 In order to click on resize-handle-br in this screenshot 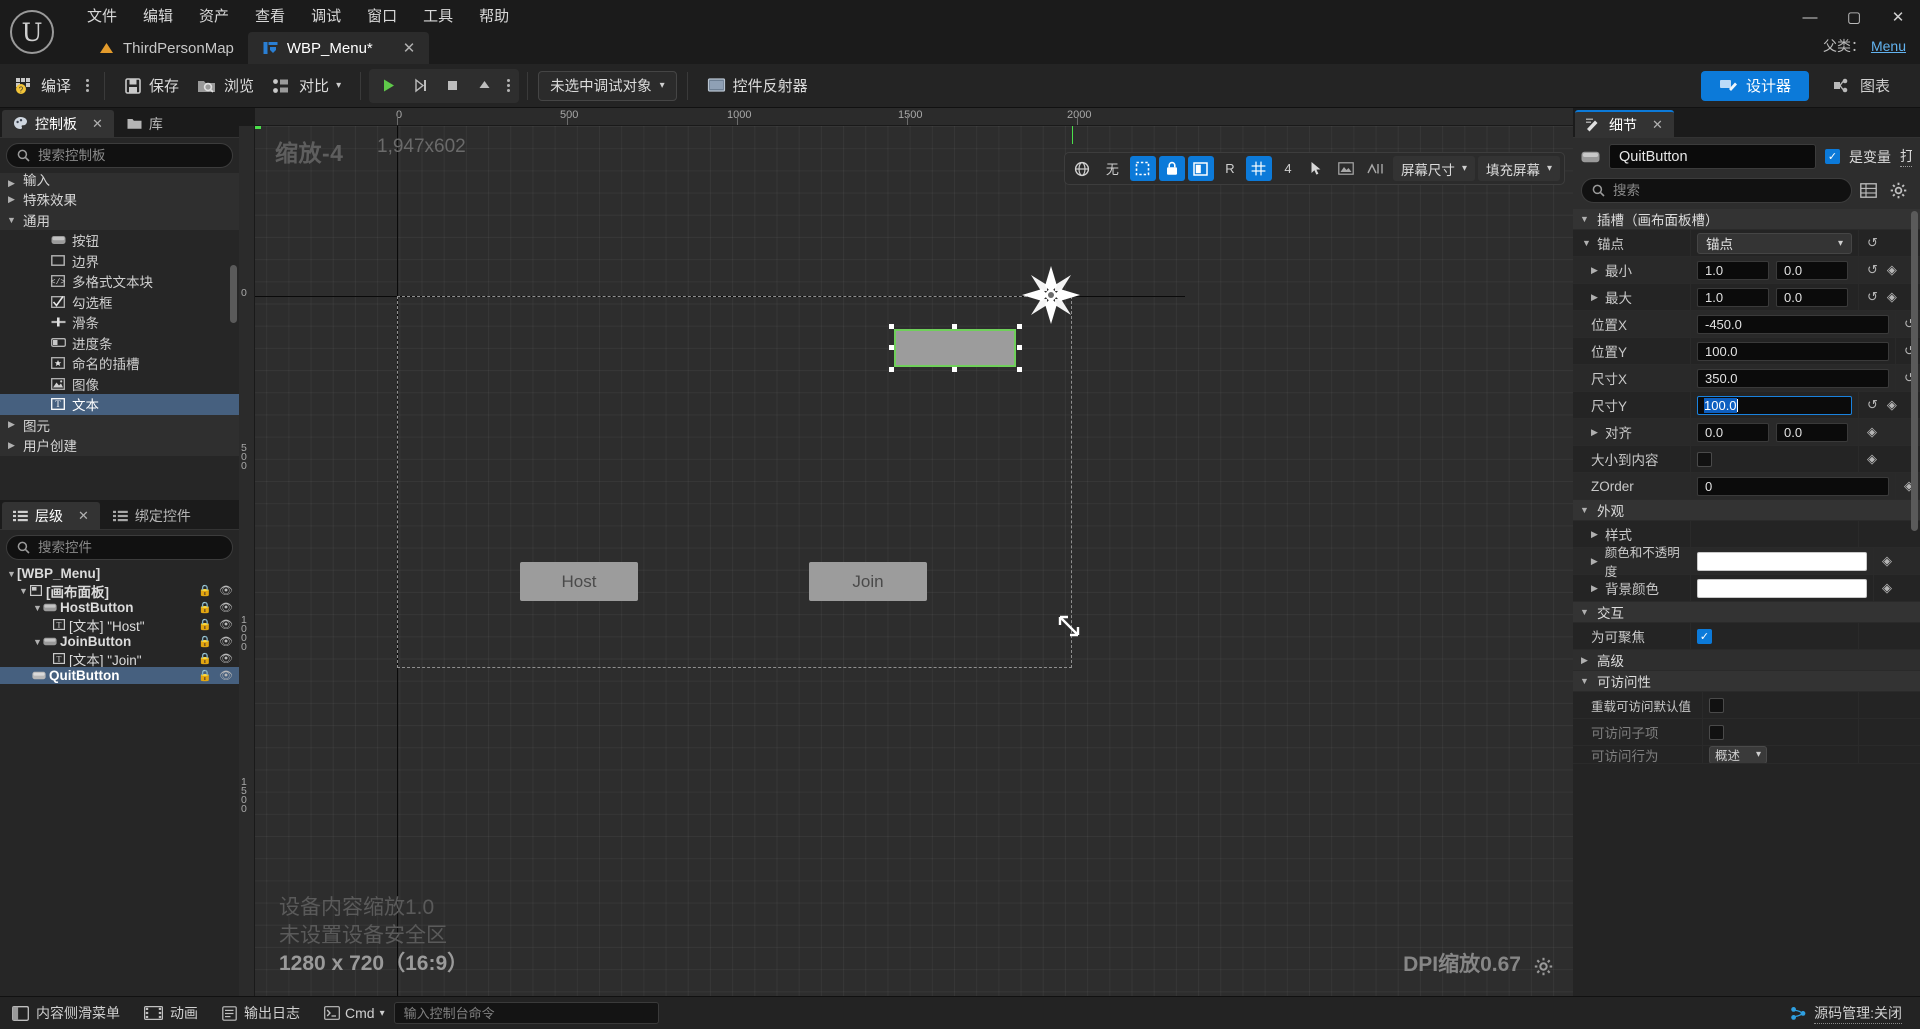, I will do `click(1019, 369)`.